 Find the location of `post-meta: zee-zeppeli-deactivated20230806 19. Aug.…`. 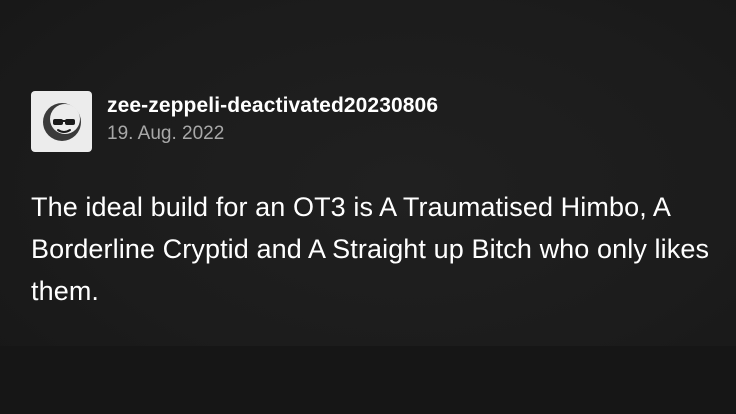

post-meta: zee-zeppeli-deactivated20230806 19. Aug.… is located at coordinates (272, 120).